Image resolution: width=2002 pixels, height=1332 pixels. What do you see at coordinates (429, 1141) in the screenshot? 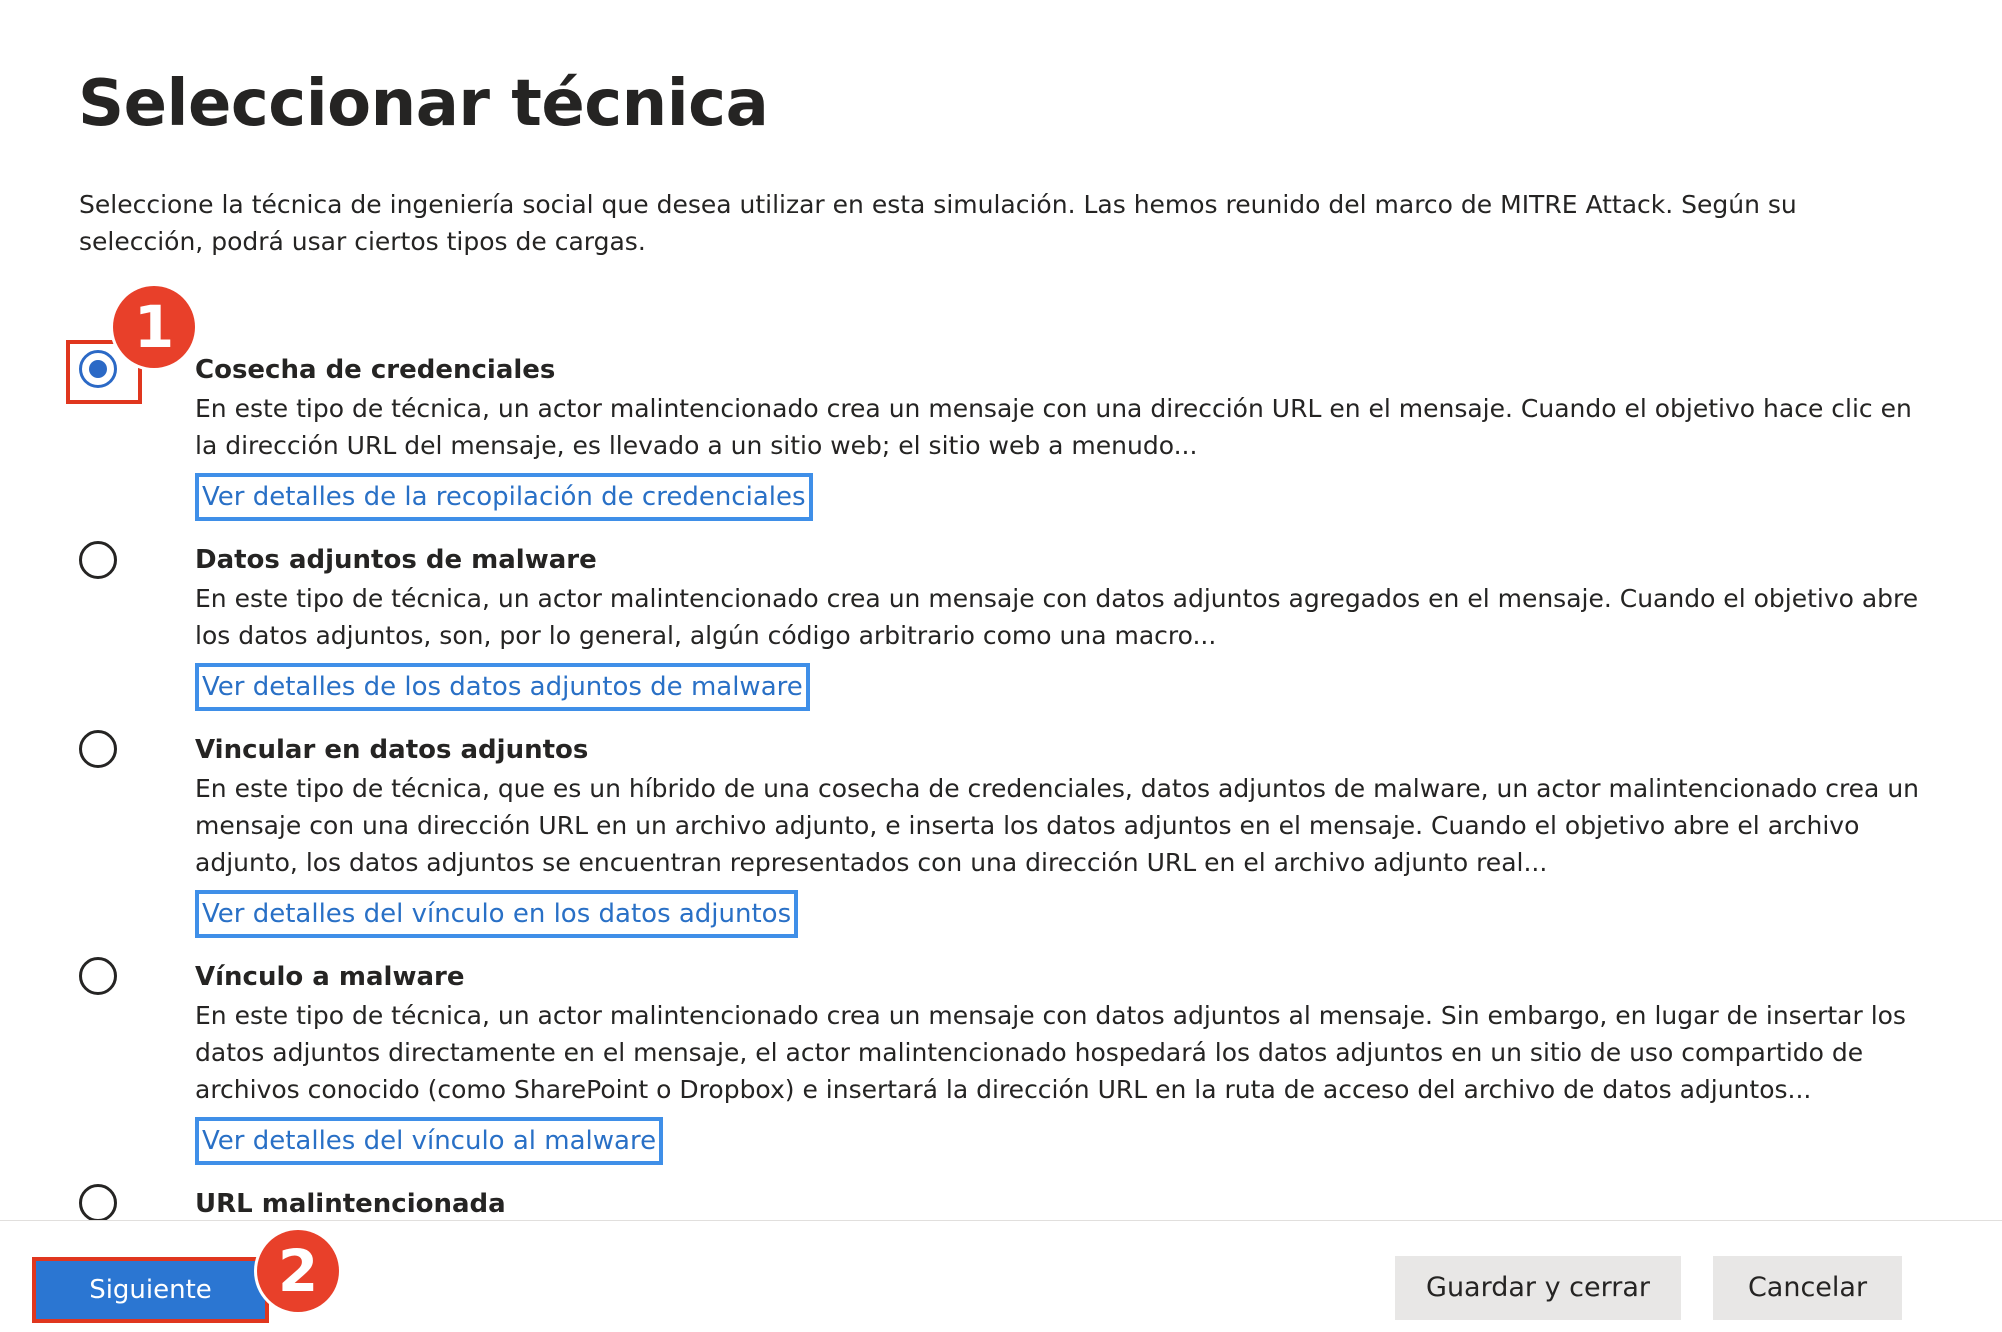
I see `details-link-link-to-malware: Ver detalles del vínculo al malware` at bounding box center [429, 1141].